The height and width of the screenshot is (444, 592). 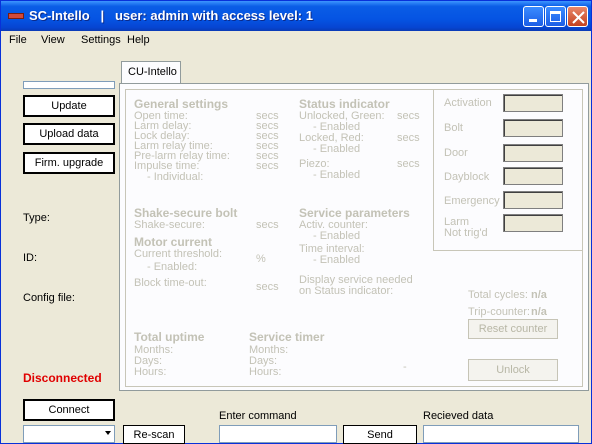 I want to click on trip-counter-label: Trip-counter:, so click(x=499, y=312).